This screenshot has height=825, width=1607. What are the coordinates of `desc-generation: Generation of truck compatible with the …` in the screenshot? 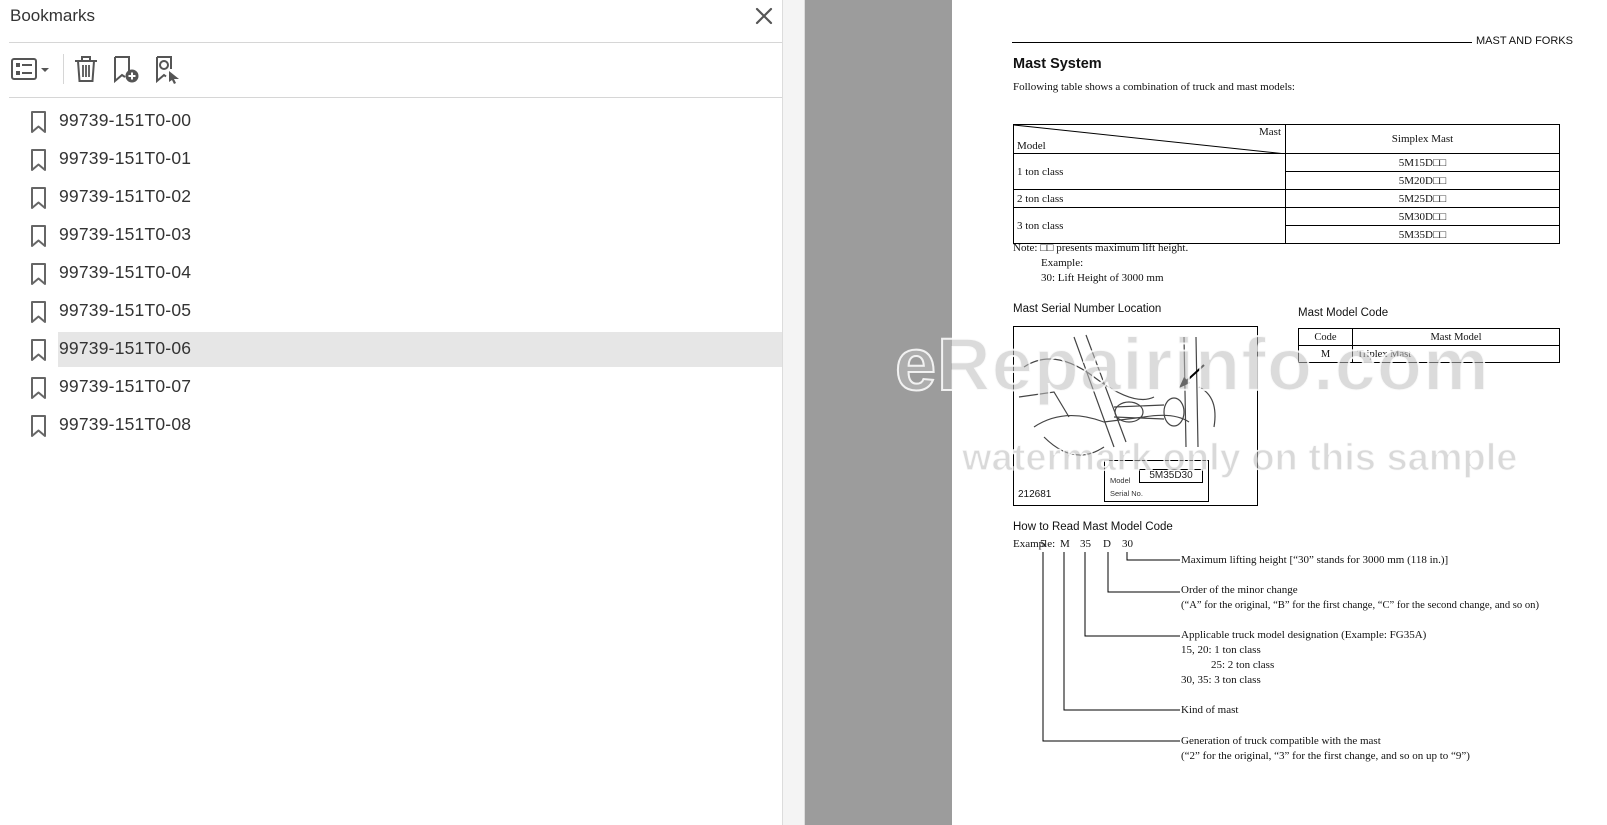 It's located at (1281, 741).